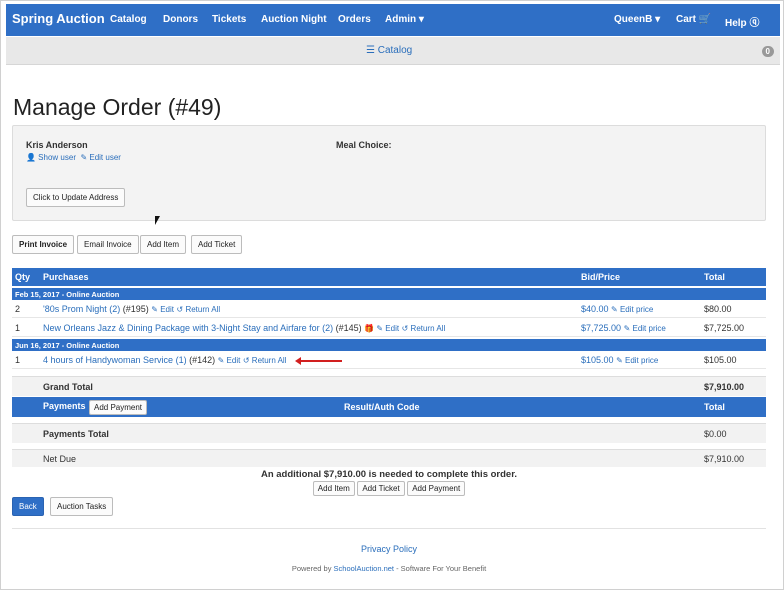 The image size is (784, 590). Describe the element at coordinates (601, 328) in the screenshot. I see `price-link: $7,725.00` at that location.